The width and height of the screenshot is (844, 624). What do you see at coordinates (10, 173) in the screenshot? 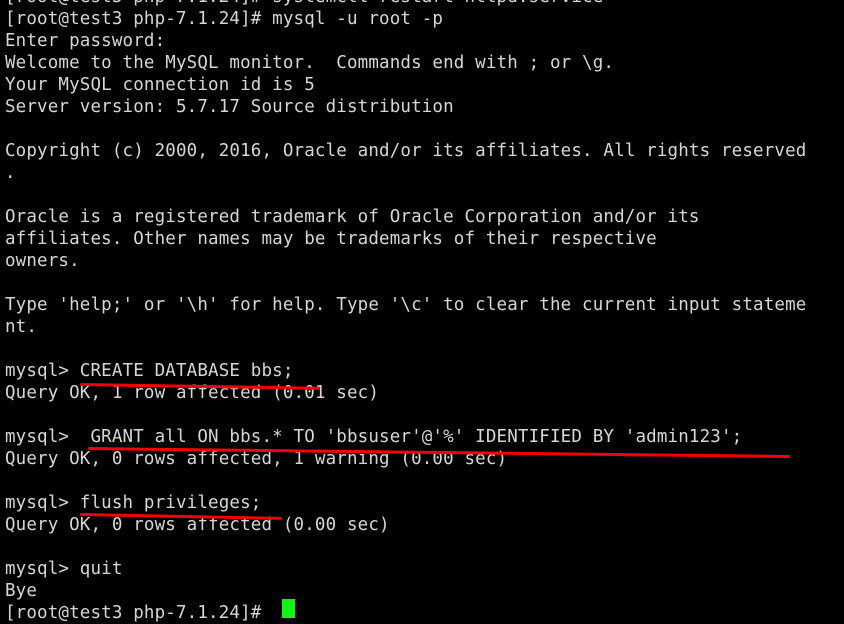
I see `terminal-line: .` at bounding box center [10, 173].